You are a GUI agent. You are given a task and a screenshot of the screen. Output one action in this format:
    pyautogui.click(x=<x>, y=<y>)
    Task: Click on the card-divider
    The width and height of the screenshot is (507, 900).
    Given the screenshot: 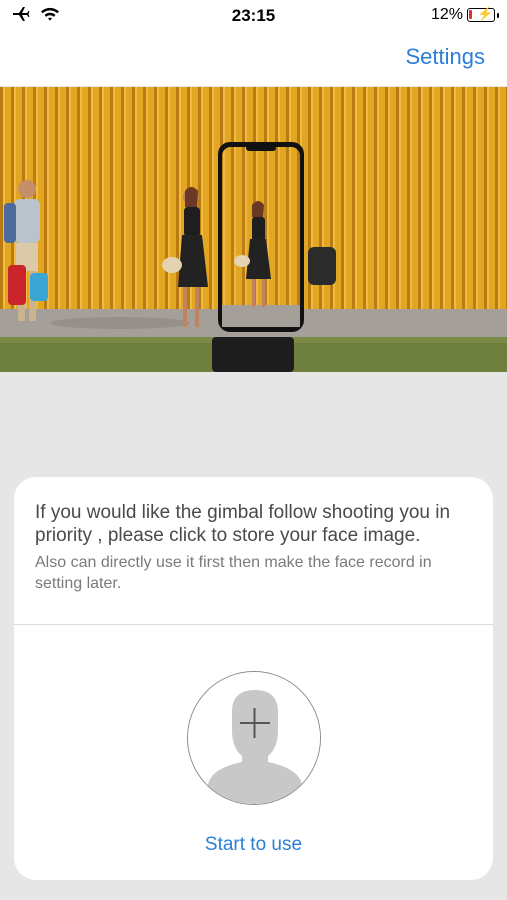 What is the action you would take?
    pyautogui.click(x=253, y=624)
    